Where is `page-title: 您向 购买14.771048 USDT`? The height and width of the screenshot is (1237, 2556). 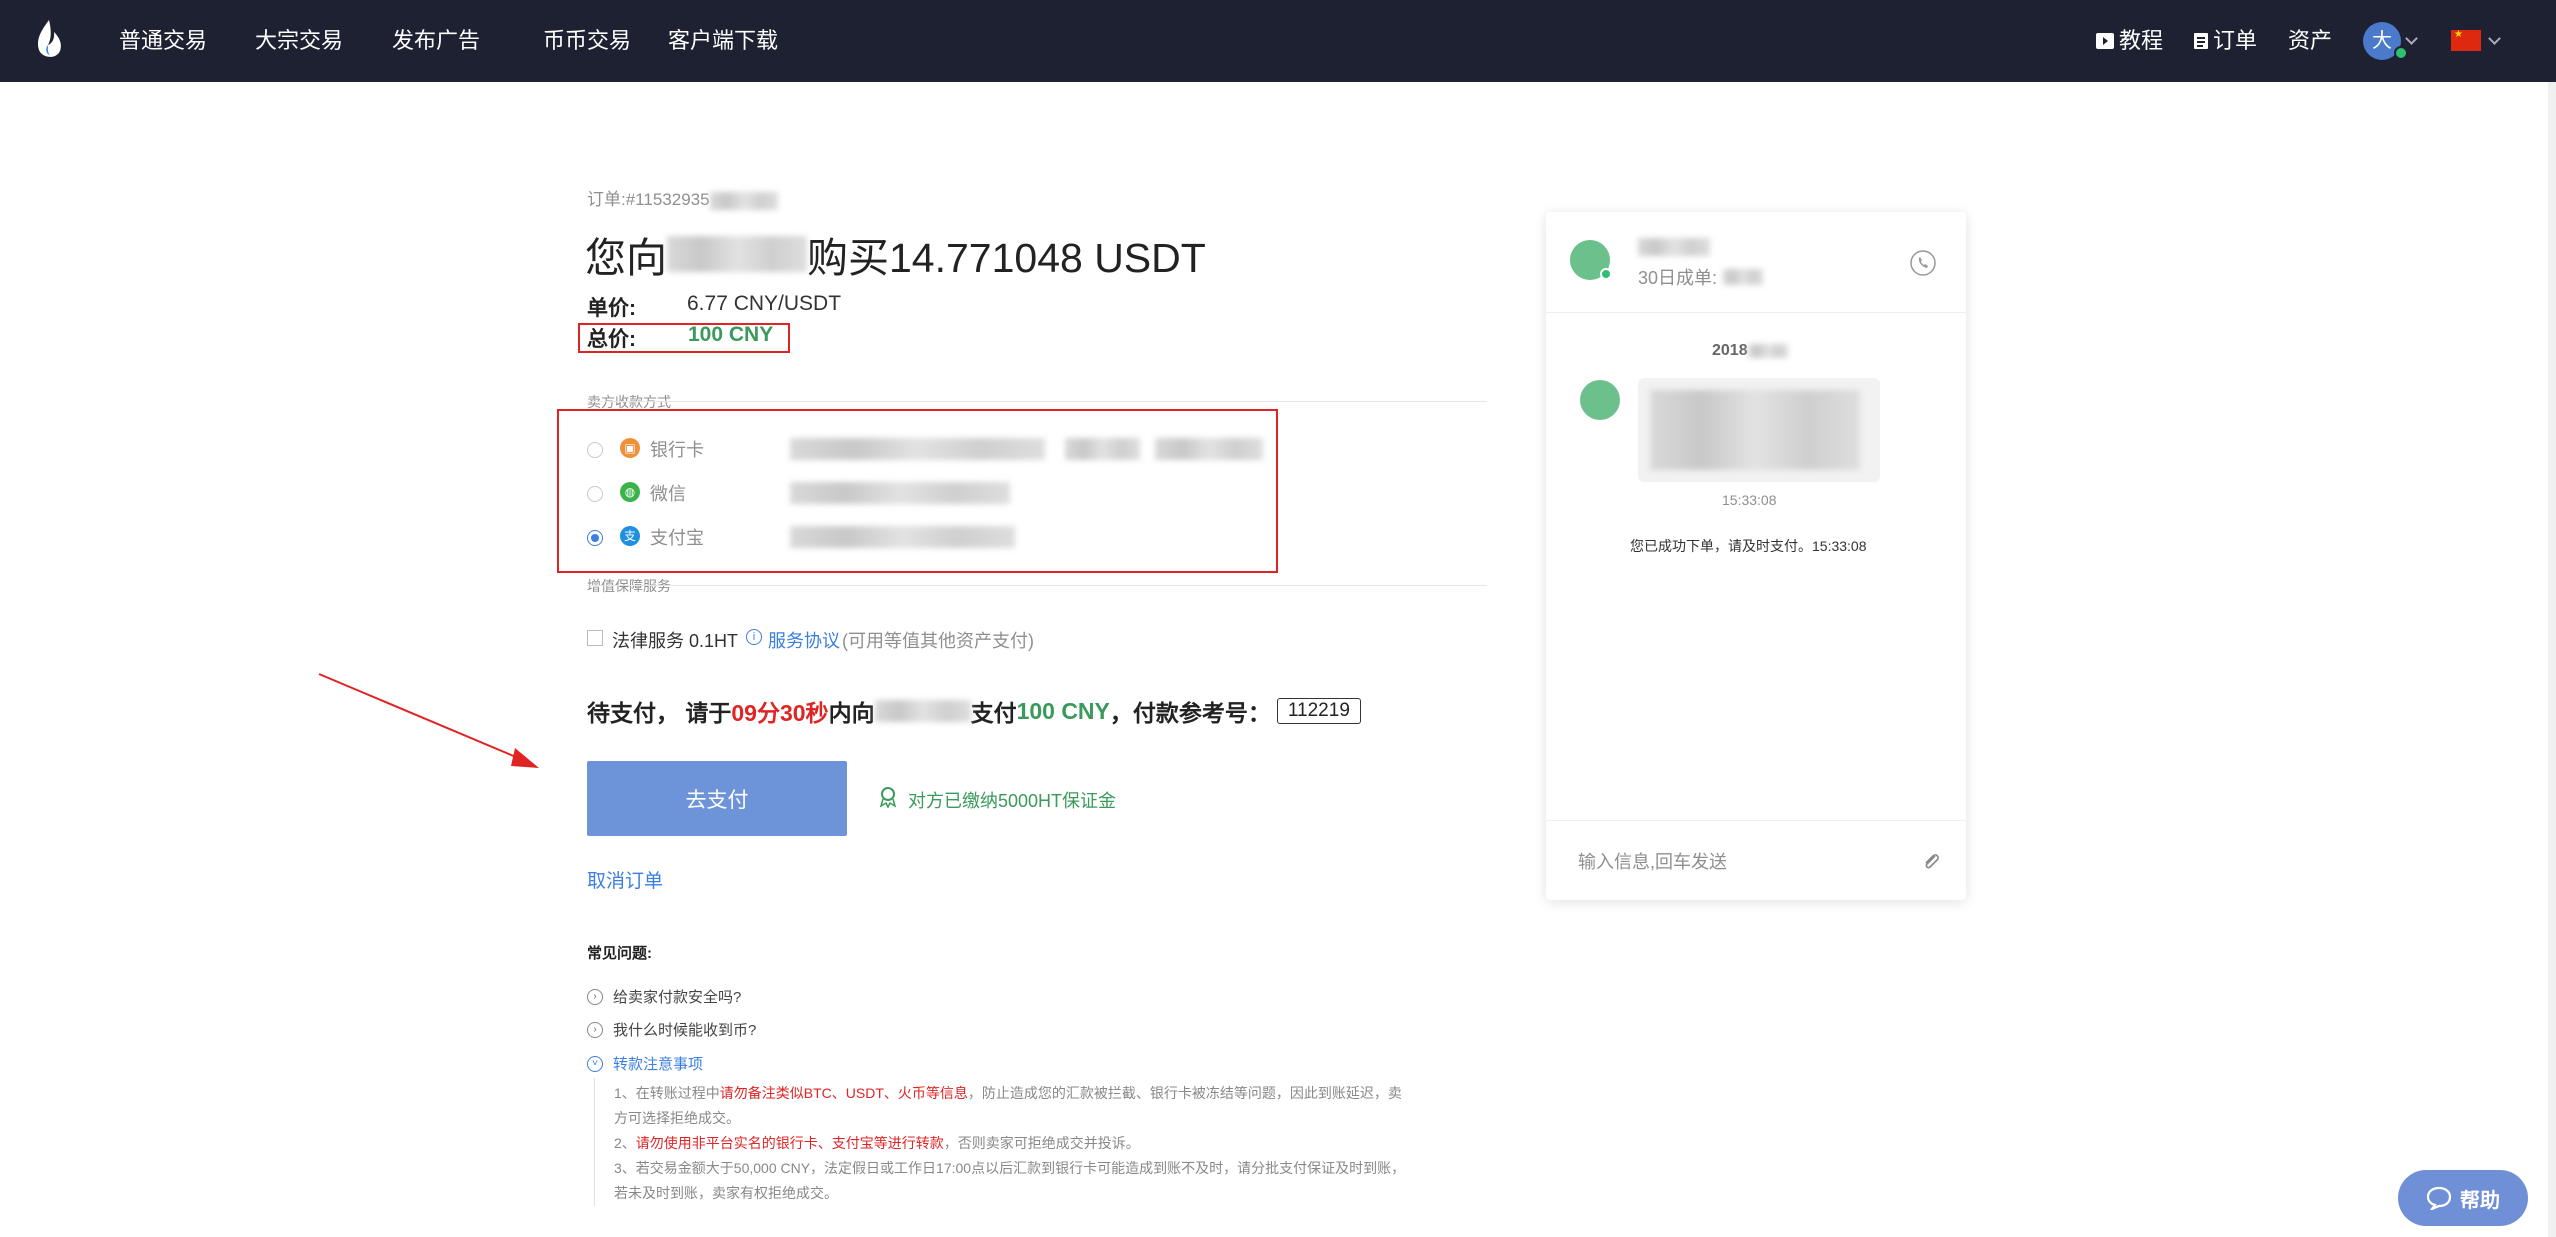 page-title: 您向 购买14.771048 USDT is located at coordinates (895, 254).